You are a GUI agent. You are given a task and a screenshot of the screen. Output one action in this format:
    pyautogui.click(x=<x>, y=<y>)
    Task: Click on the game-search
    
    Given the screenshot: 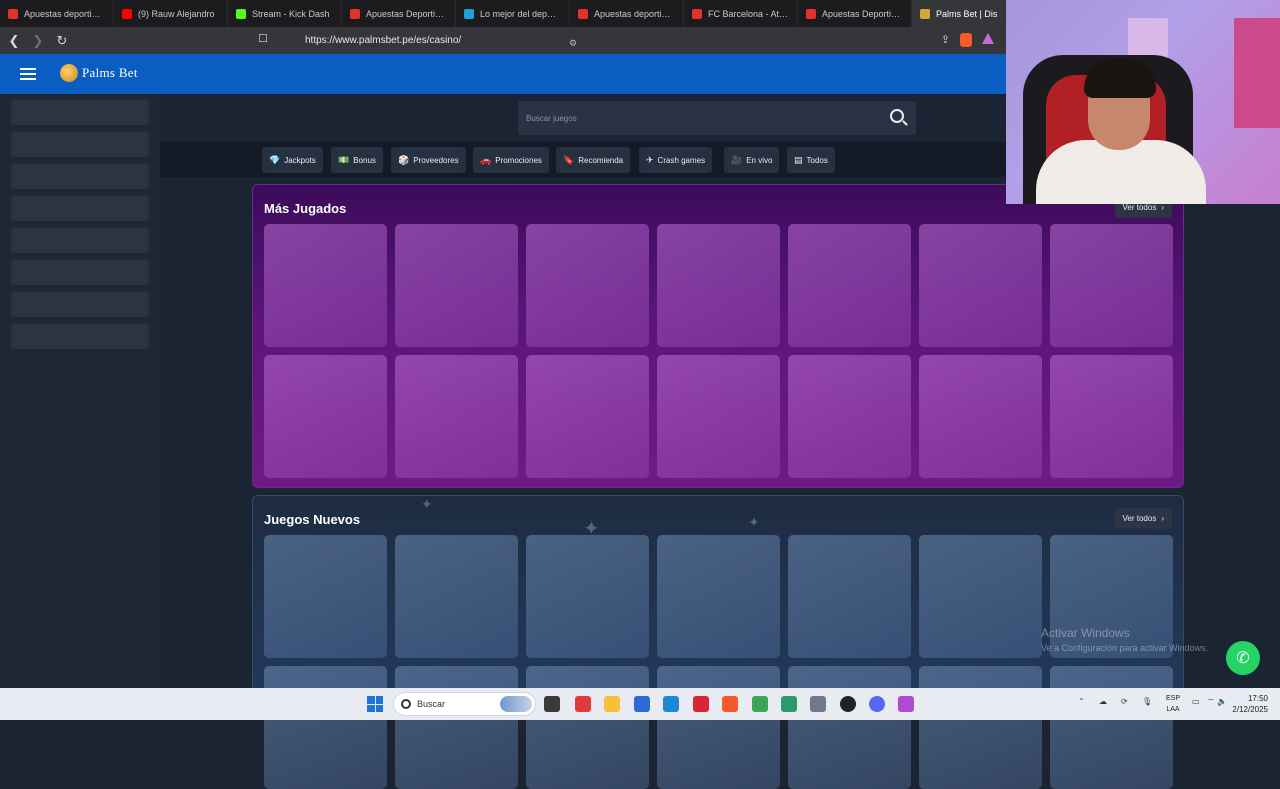 What is the action you would take?
    pyautogui.click(x=717, y=118)
    